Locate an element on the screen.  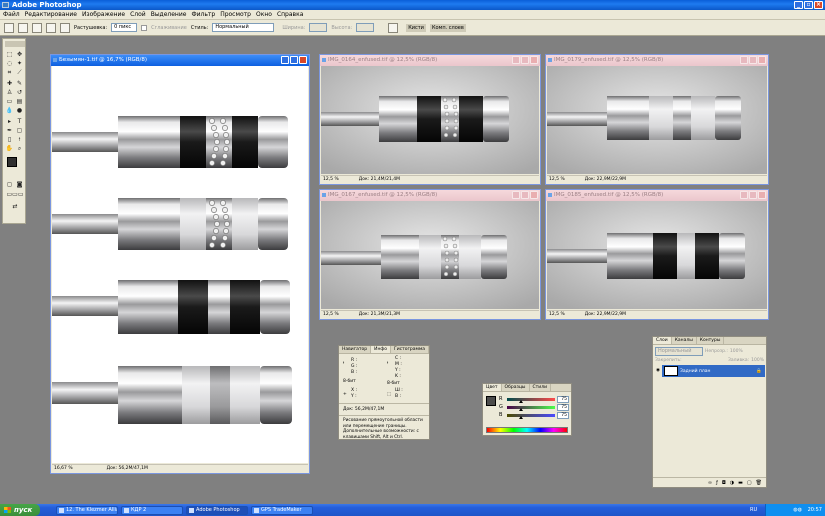
menu-layer: Слой is located at coordinates (138, 14).